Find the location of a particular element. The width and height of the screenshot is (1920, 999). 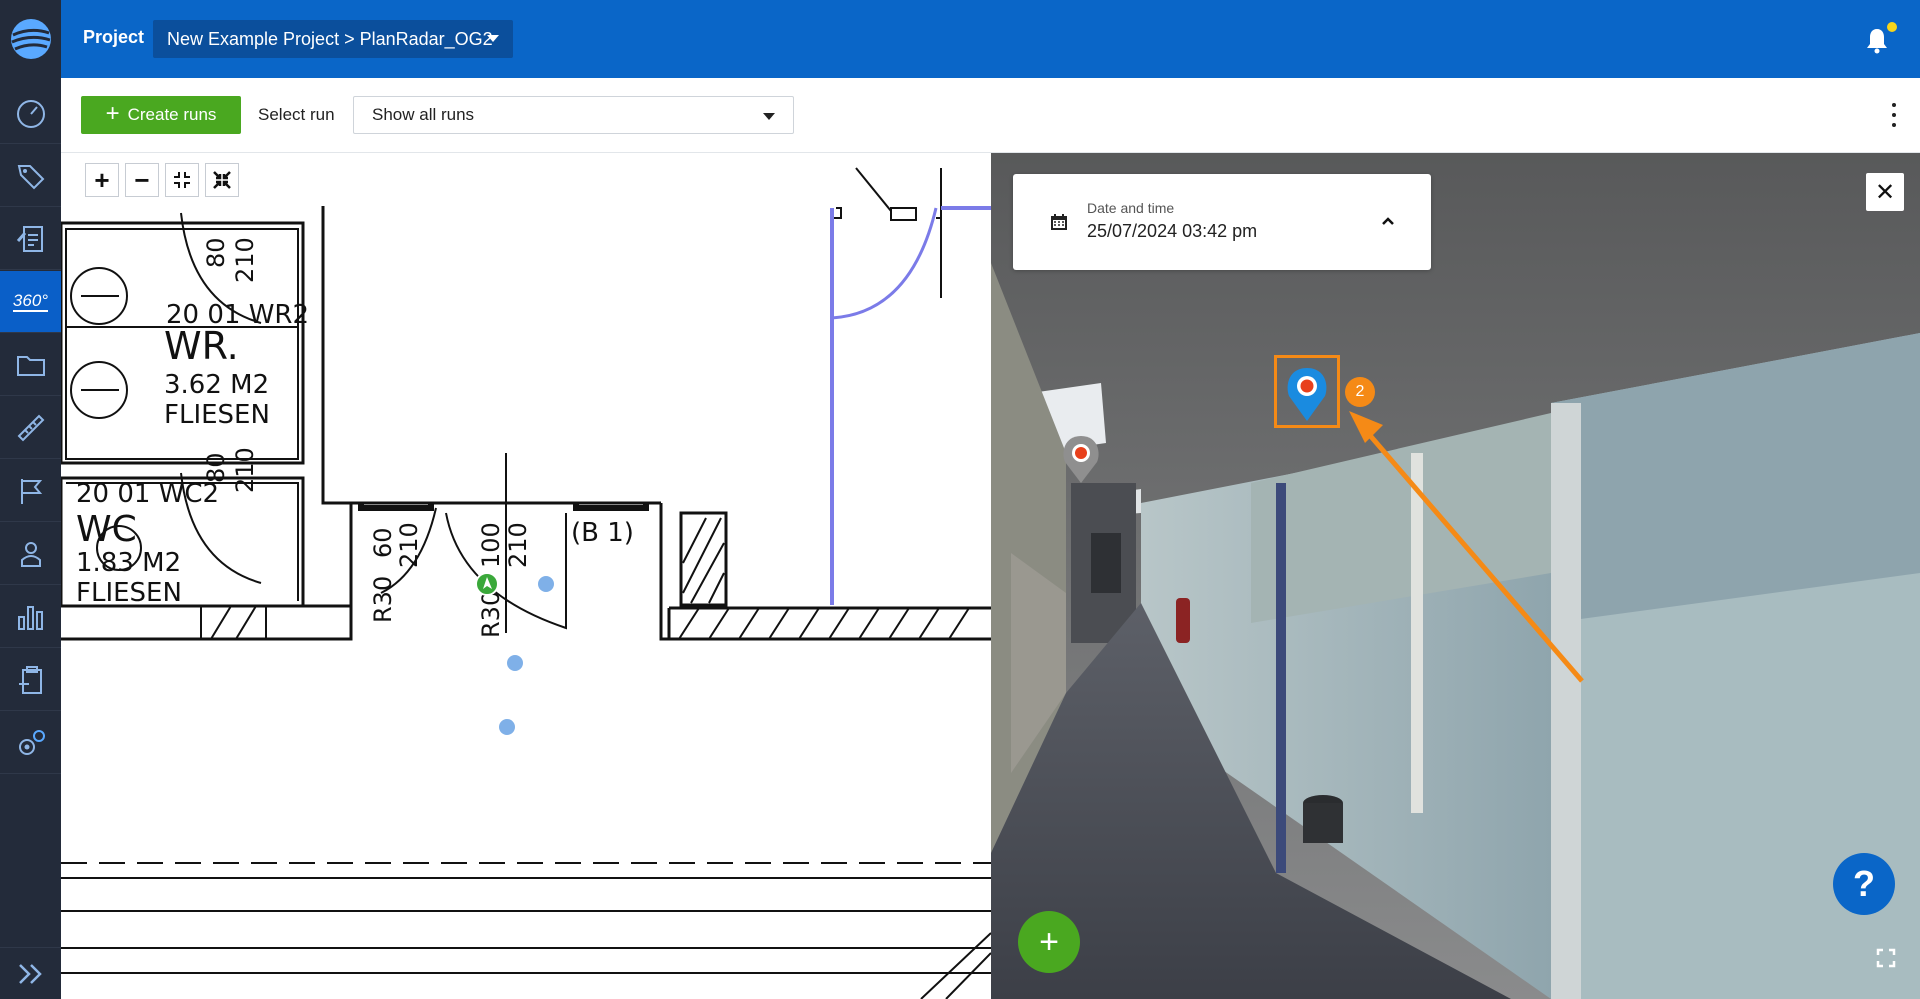

settings-icon is located at coordinates (31, 742).